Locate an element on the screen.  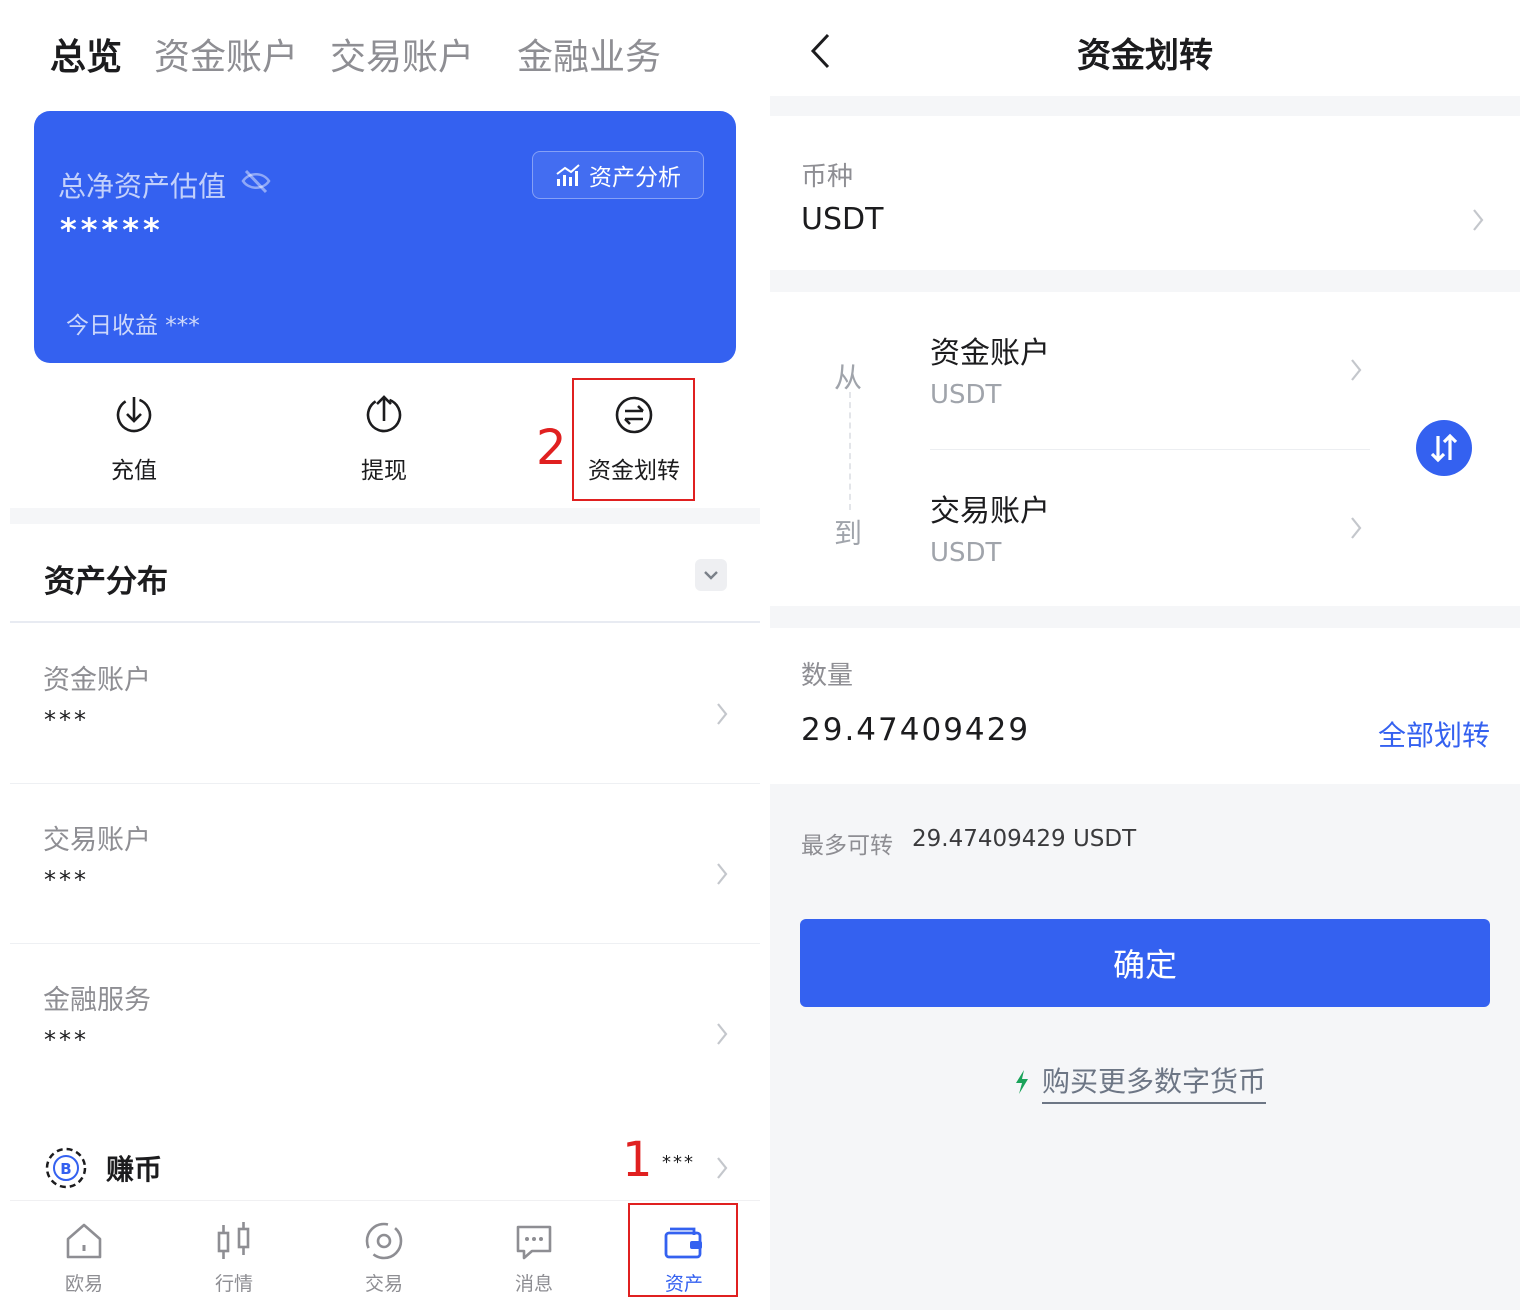
asset-distribution-title: 资产分布 is located at coordinates (106, 582).